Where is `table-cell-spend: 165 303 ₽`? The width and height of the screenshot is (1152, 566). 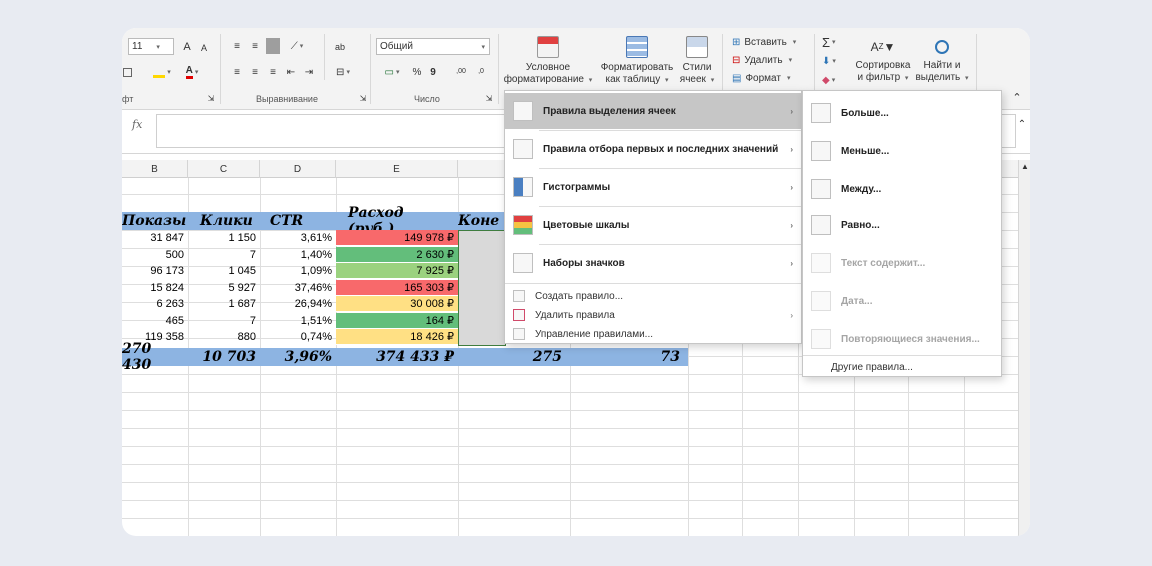
table-cell-spend: 165 303 ₽ is located at coordinates (397, 287).